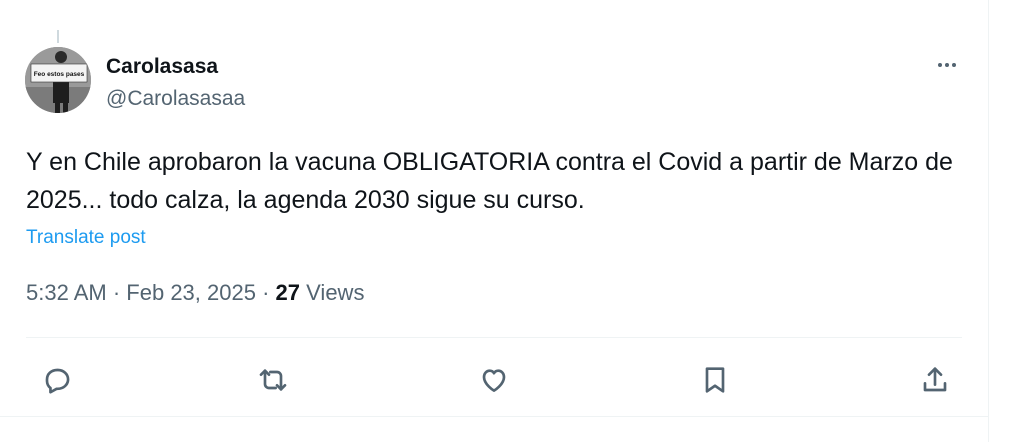 This screenshot has height=442, width=1024. I want to click on like-button, so click(494, 380).